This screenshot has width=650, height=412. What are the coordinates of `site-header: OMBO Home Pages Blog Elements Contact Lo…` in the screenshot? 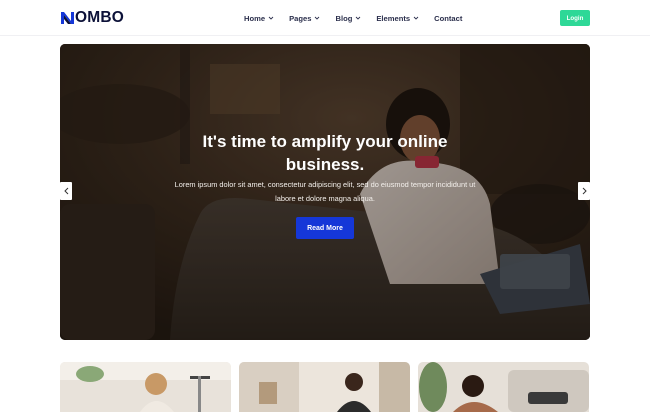 It's located at (325, 18).